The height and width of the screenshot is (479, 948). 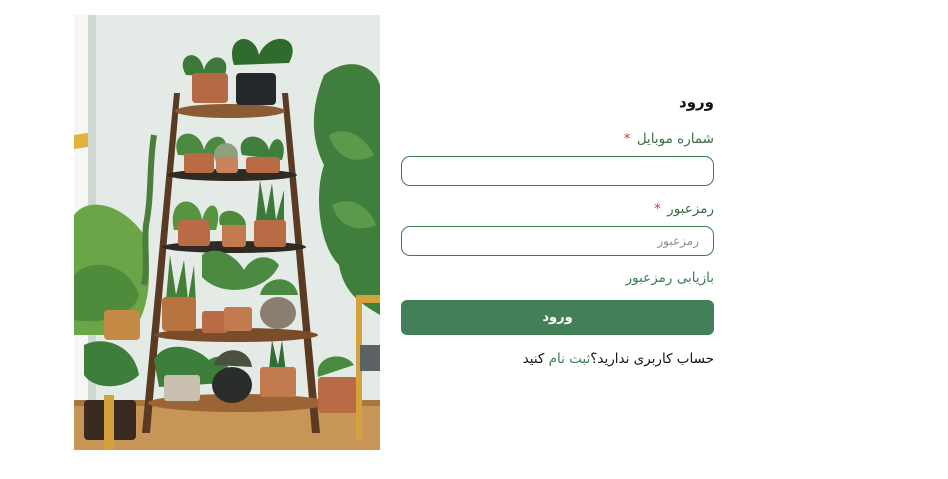 I want to click on signup-link: ثبت نام, so click(x=570, y=359).